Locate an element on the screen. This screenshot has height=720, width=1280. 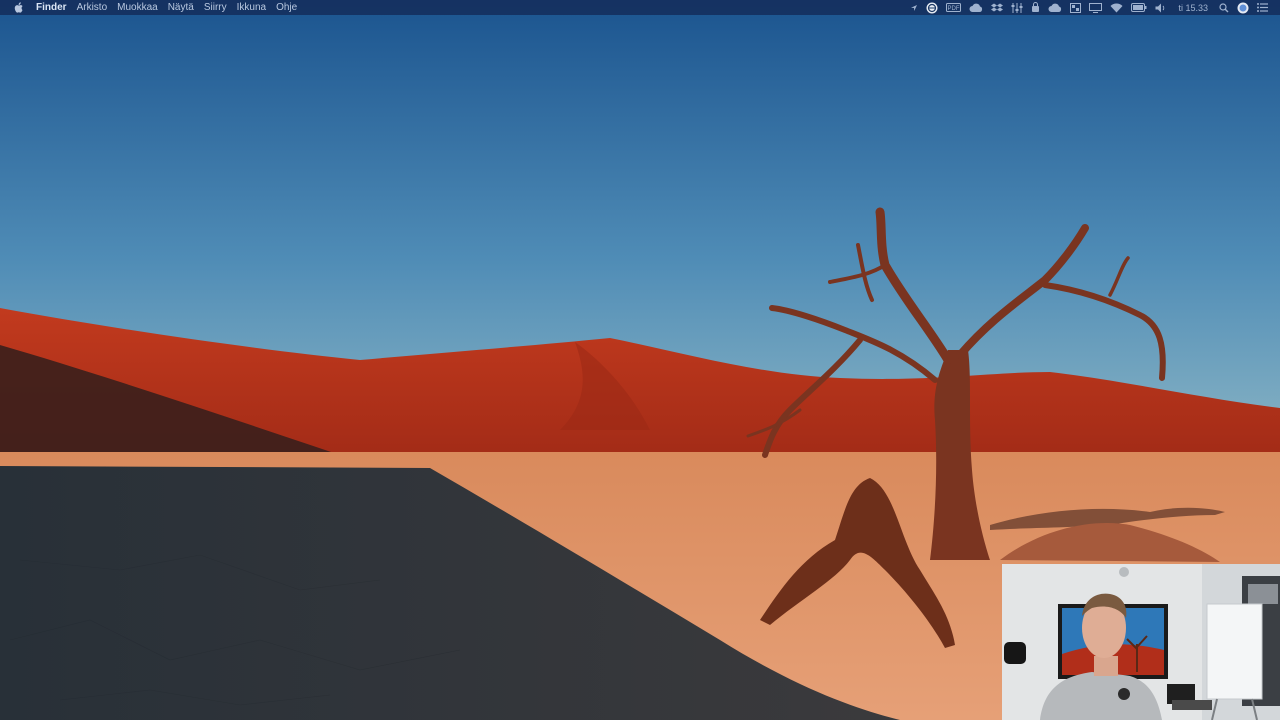
apple-logo-icon is located at coordinates (18, 8).